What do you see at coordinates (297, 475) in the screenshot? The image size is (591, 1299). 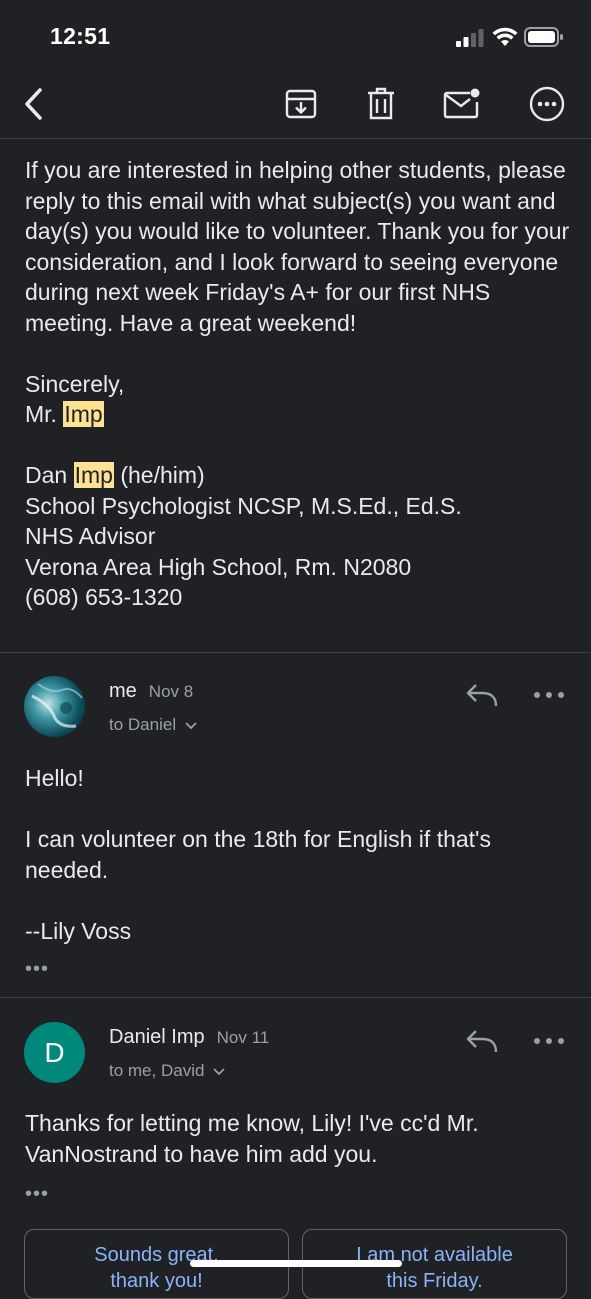 I see `signature-name: Dan Imp (he/him)` at bounding box center [297, 475].